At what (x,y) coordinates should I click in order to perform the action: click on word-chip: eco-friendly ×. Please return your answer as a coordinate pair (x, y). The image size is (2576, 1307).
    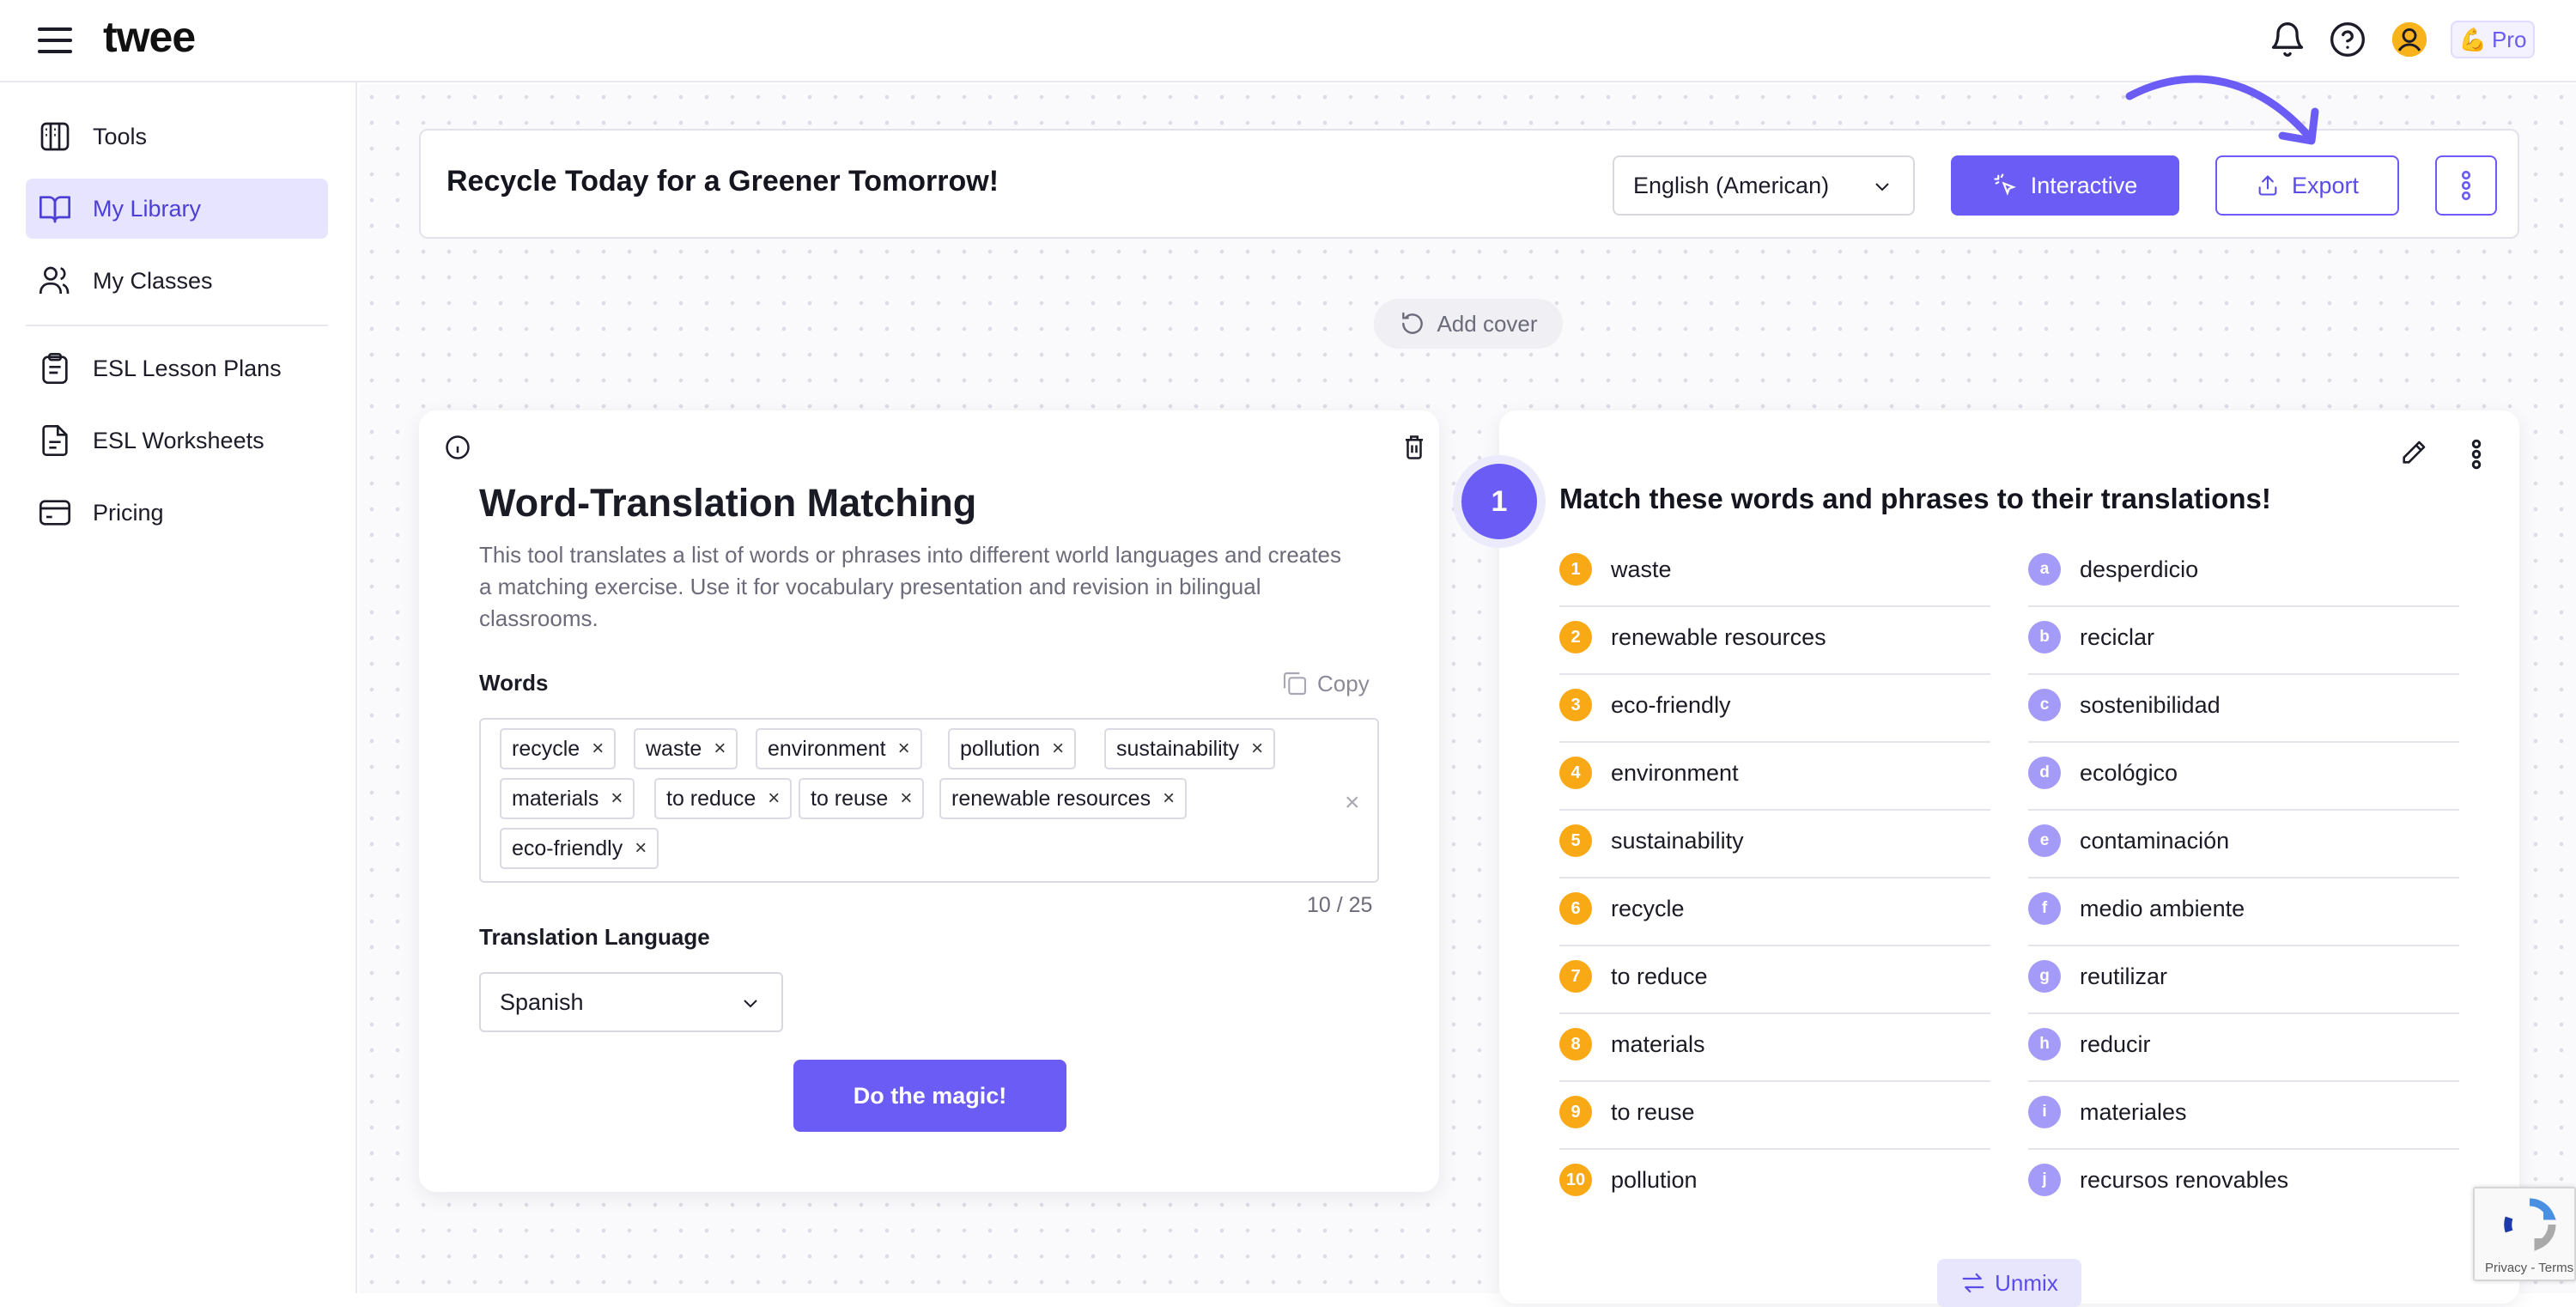
    Looking at the image, I should click on (579, 849).